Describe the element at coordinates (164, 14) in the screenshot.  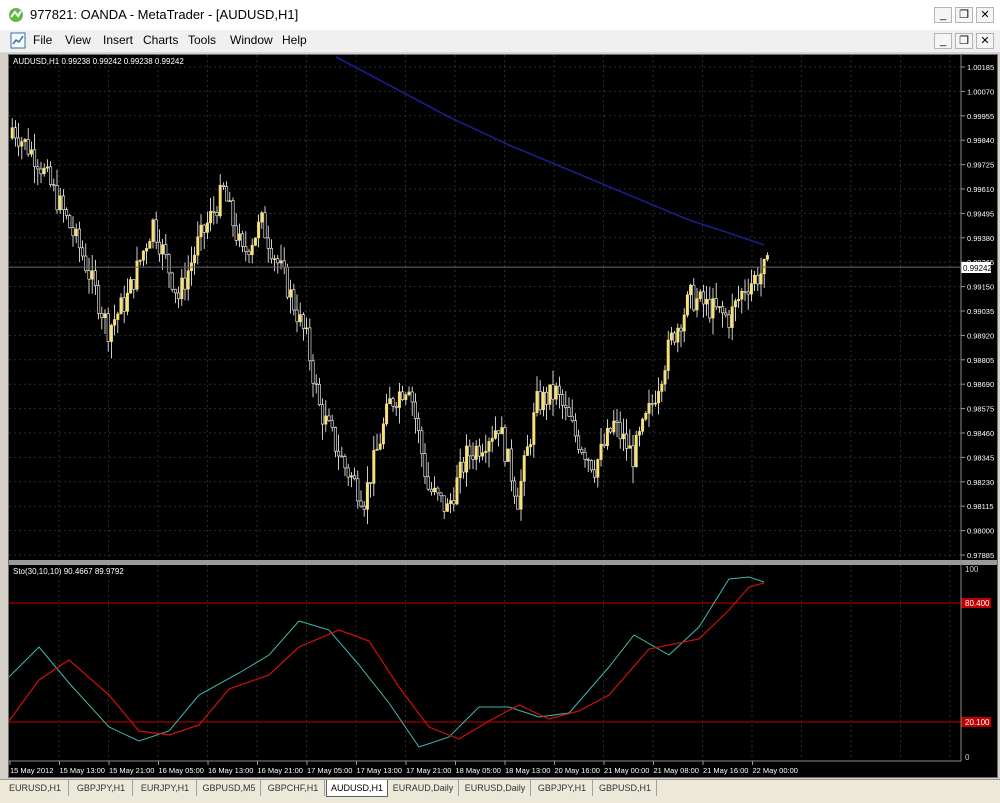
I see `window-title: 977821: OANDA - MetaTrader - [AUDUSD,H1]` at that location.